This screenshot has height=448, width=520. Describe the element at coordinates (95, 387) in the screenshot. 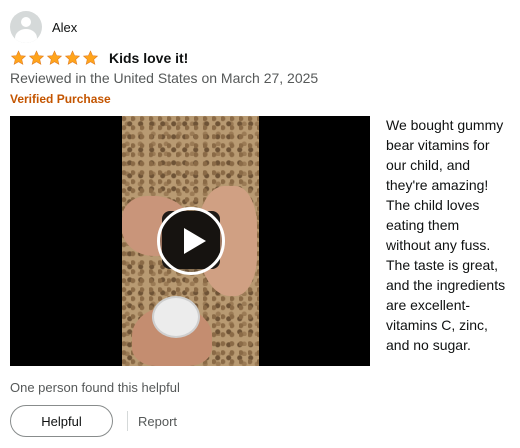

I see `helpful-count-text: One person found this helpful` at that location.